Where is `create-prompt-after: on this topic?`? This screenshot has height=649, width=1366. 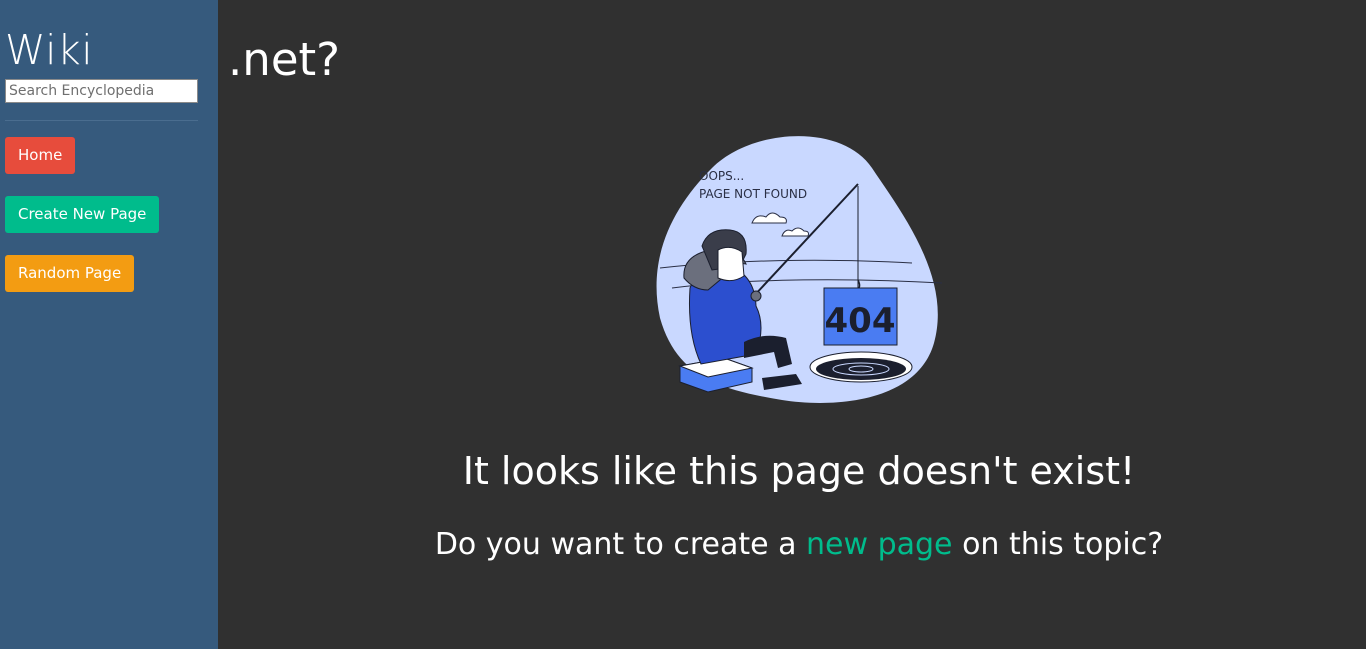
create-prompt-after: on this topic? is located at coordinates (1063, 544).